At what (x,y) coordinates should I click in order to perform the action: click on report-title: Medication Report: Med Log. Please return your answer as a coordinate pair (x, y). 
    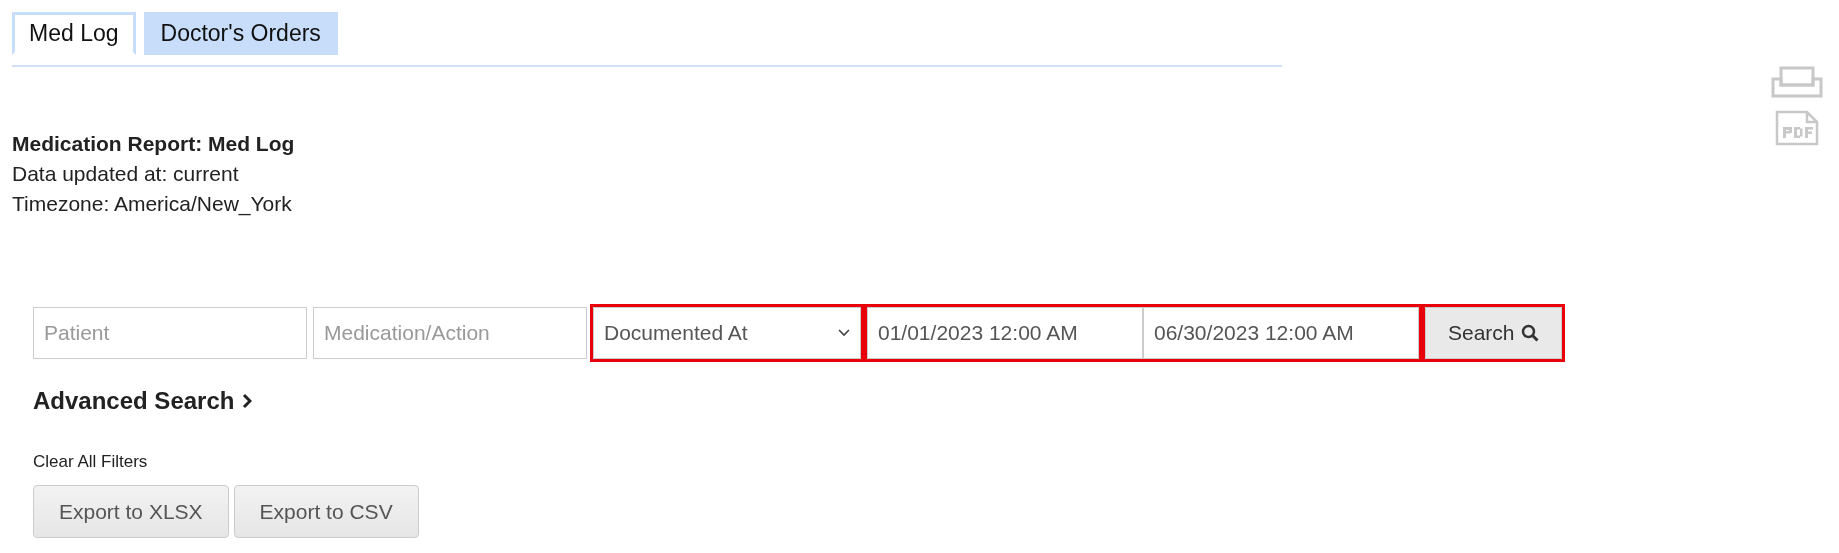
    Looking at the image, I should click on (153, 144).